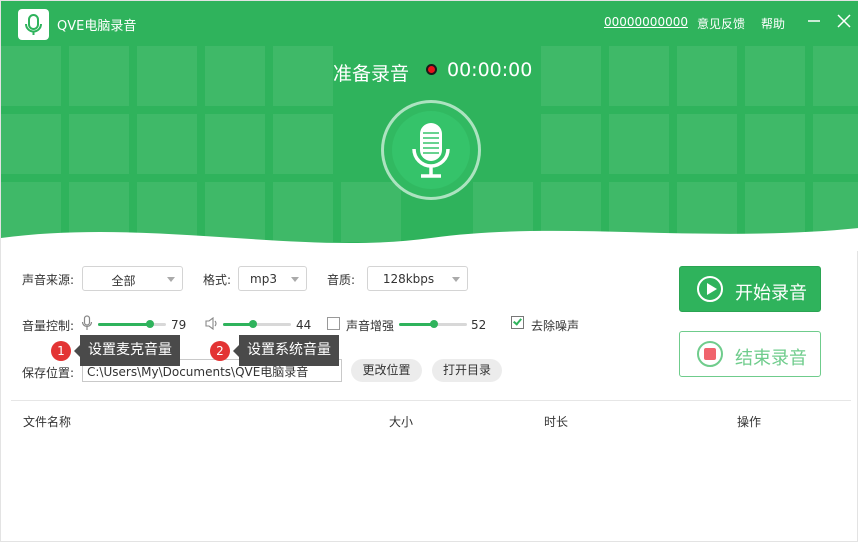 This screenshot has height=542, width=858. What do you see at coordinates (47, 421) in the screenshot?
I see `column-header-filename: 文件名称` at bounding box center [47, 421].